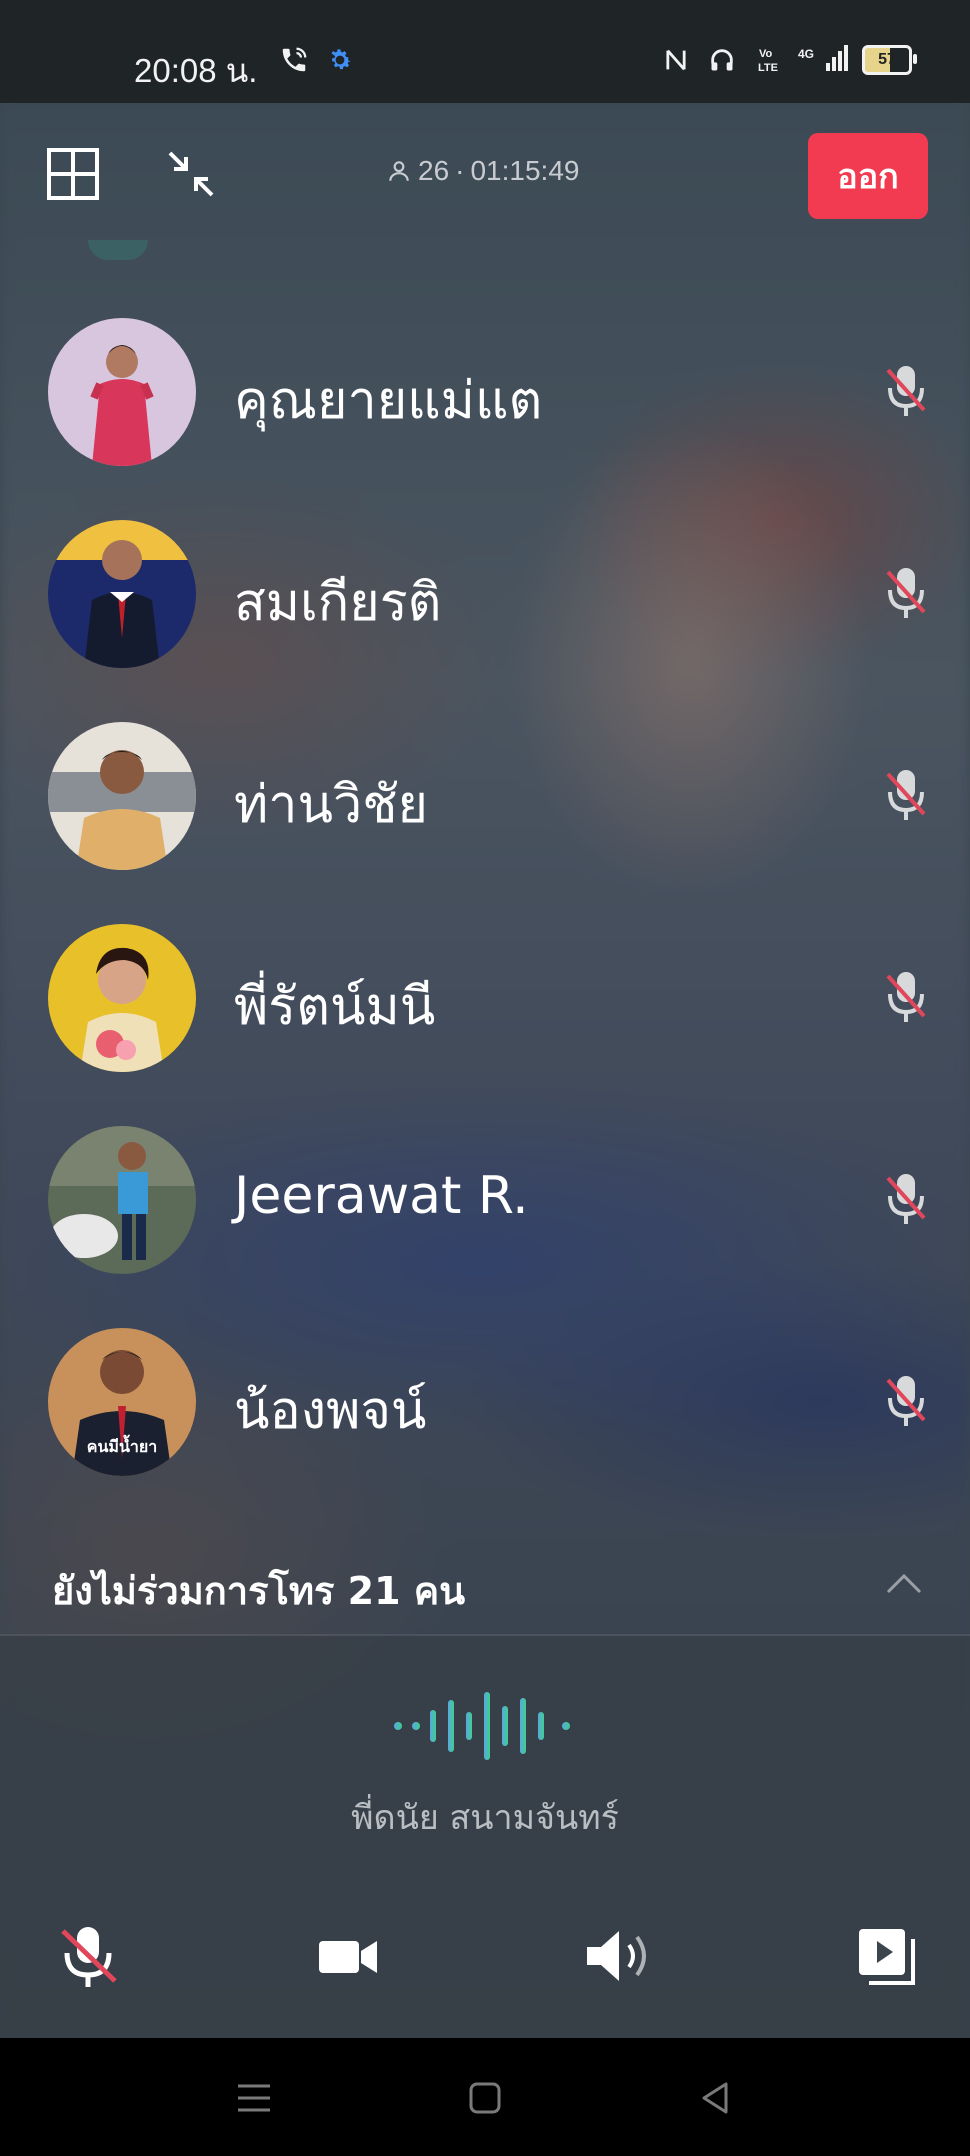 The width and height of the screenshot is (970, 2156). What do you see at coordinates (768, 68) in the screenshot?
I see `svg-text: LTE` at bounding box center [768, 68].